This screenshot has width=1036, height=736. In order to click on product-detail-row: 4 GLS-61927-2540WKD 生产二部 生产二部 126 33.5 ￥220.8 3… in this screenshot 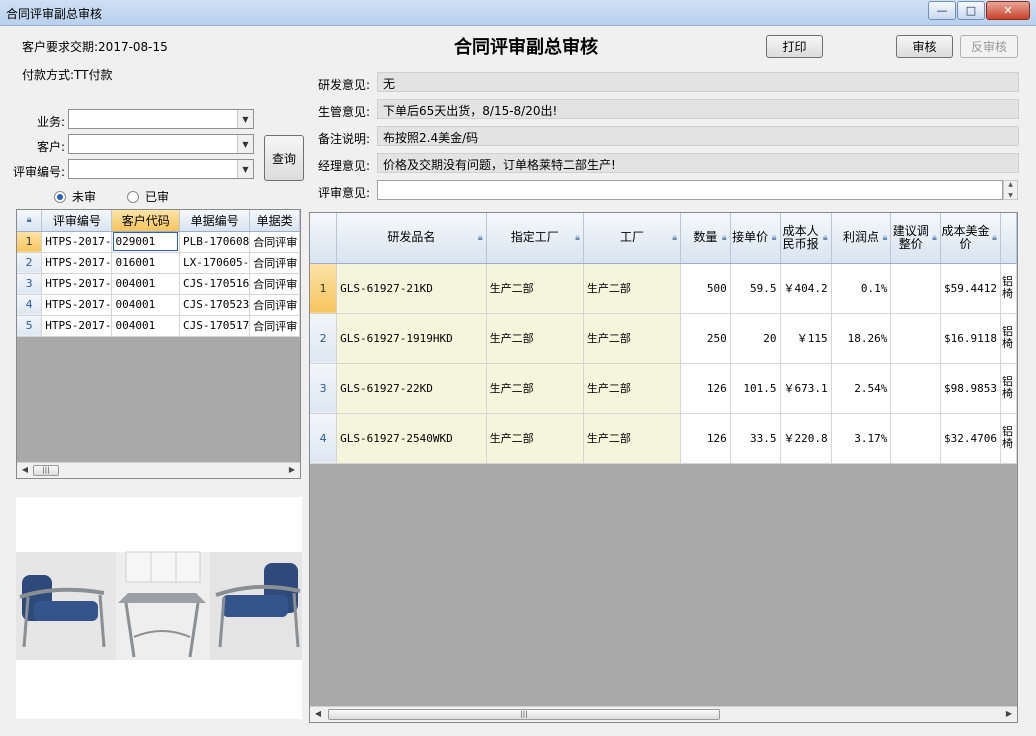, I will do `click(663, 438)`.